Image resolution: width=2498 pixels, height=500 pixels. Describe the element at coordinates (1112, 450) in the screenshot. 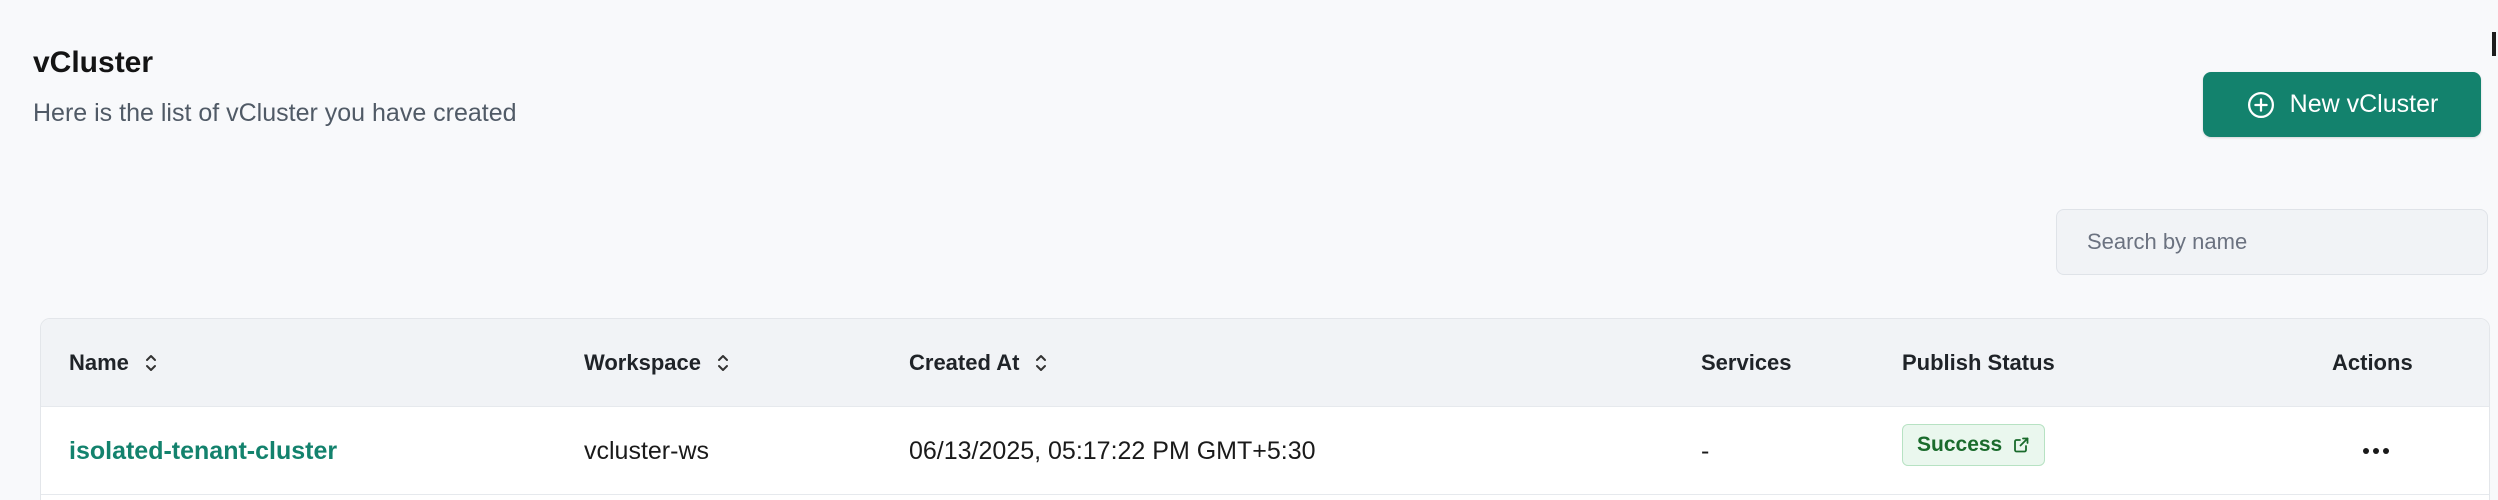

I see `cell-created-at: 06/13/2025, 05:17:22 PM GMT+5:30` at that location.